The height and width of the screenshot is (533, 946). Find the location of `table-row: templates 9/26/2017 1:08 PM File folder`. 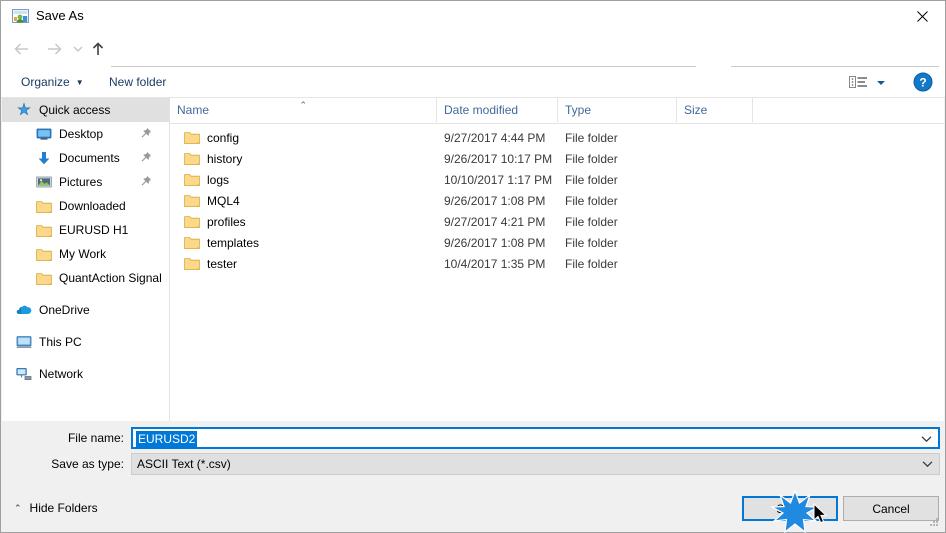

table-row: templates 9/26/2017 1:08 PM File folder is located at coordinates (557, 242).